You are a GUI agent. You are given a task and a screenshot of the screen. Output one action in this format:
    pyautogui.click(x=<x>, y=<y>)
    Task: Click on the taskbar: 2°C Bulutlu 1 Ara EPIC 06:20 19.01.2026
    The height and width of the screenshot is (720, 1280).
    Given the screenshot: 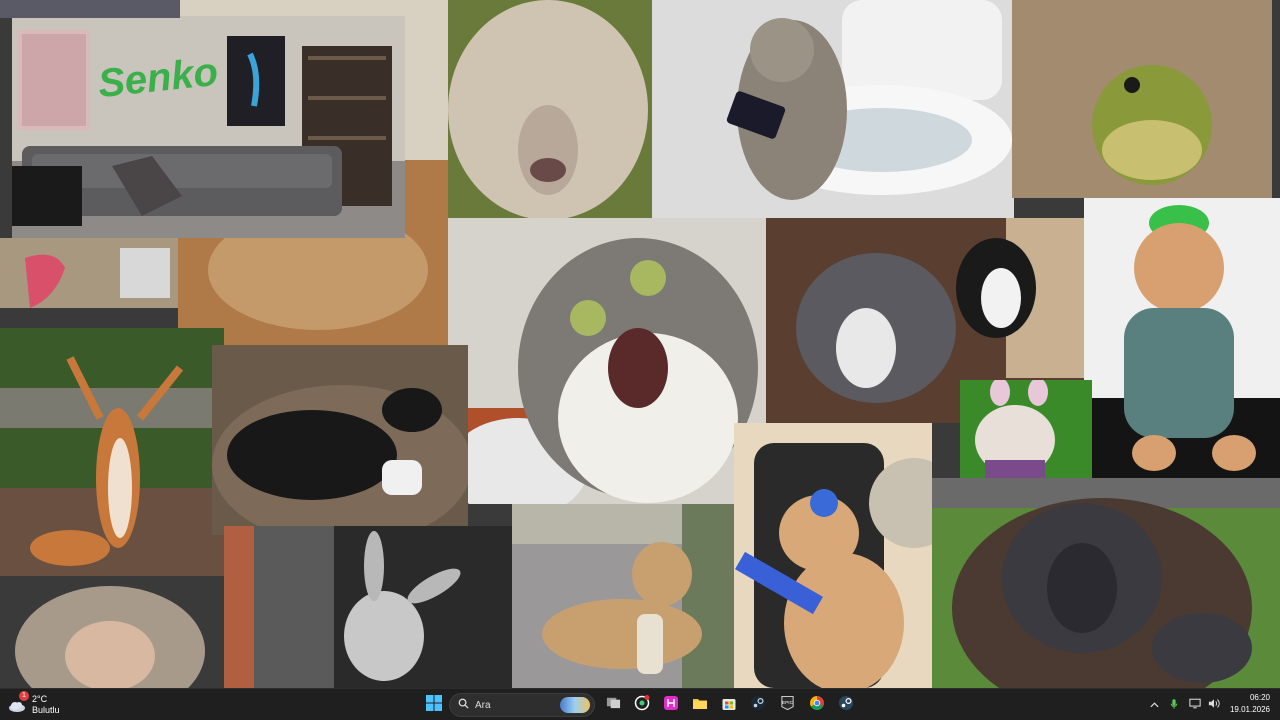 What is the action you would take?
    pyautogui.click(x=640, y=704)
    